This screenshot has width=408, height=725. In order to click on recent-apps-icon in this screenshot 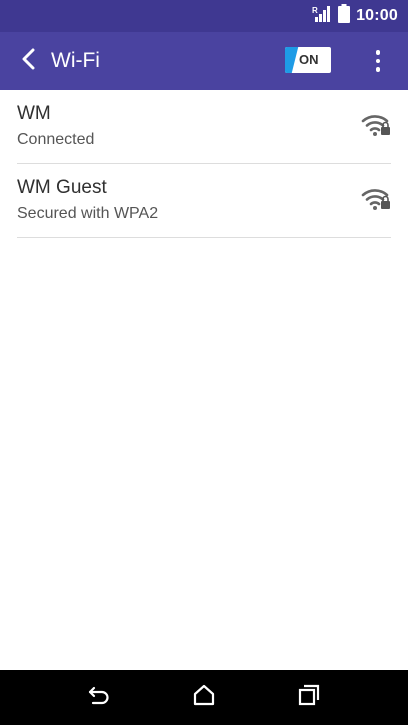, I will do `click(309, 697)`.